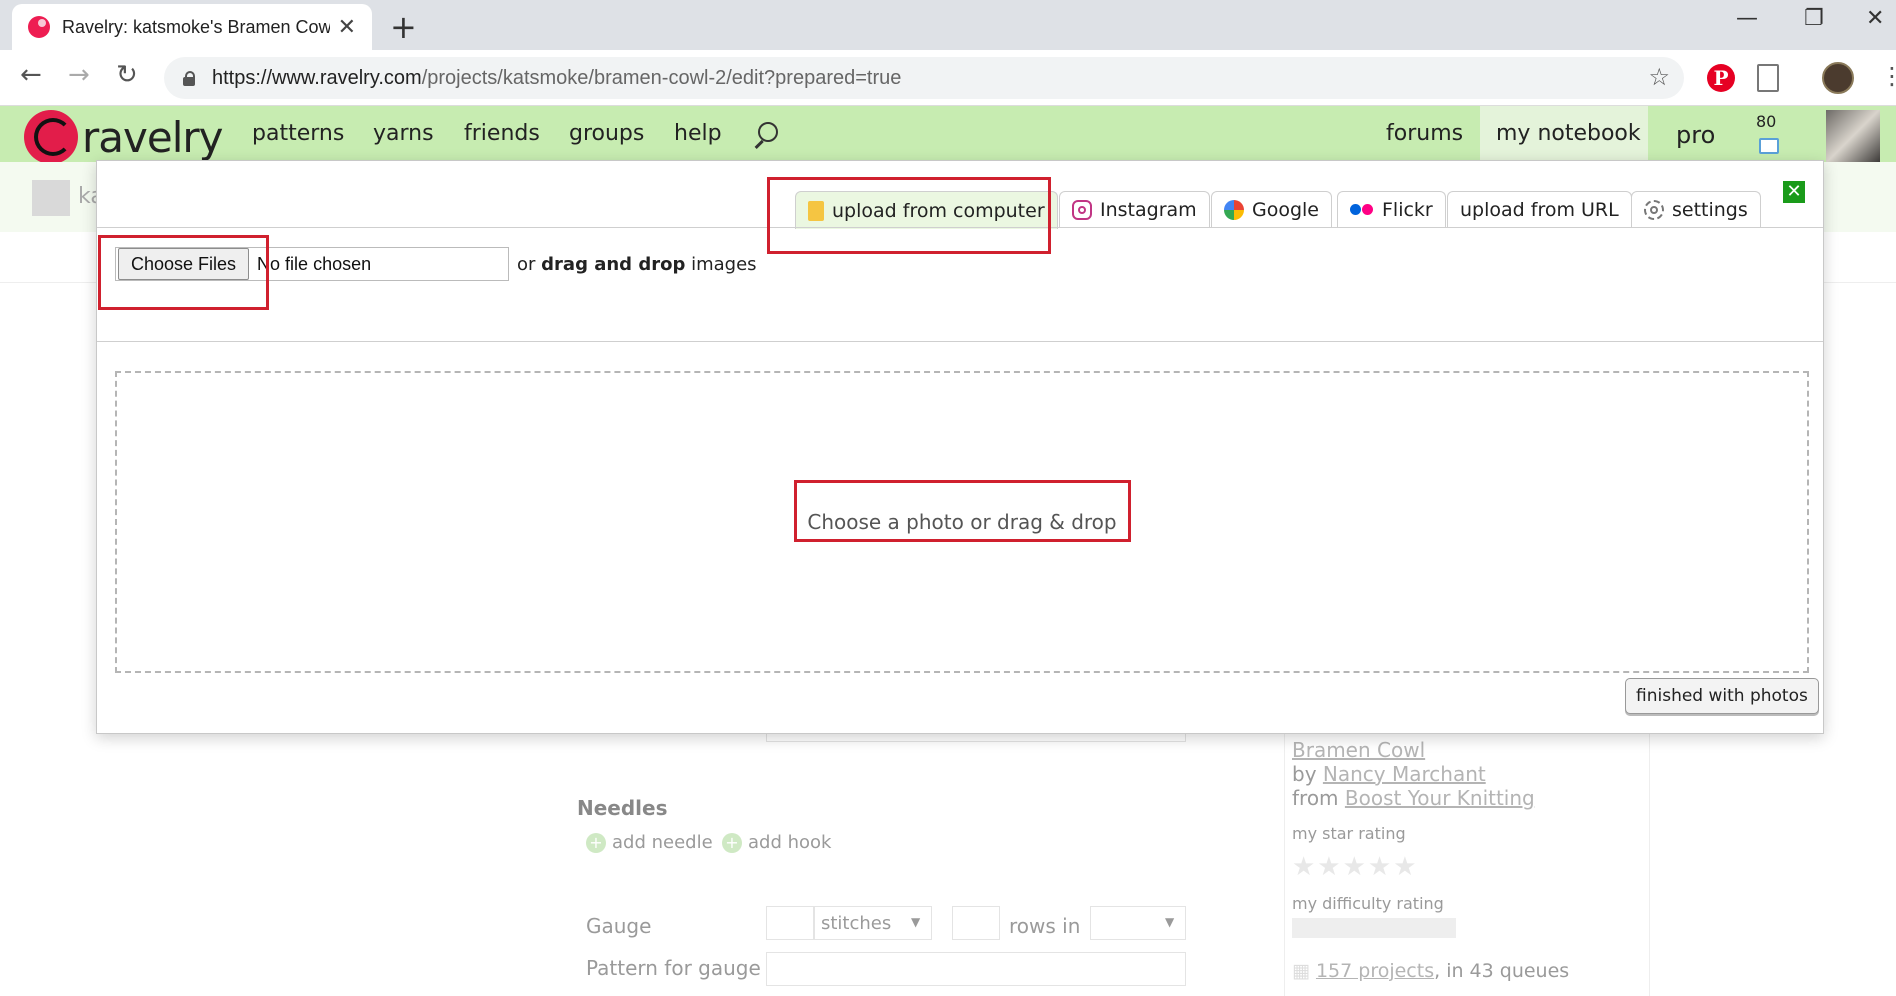 The image size is (1896, 996). What do you see at coordinates (1138, 923) in the screenshot?
I see `rows-in-select: ▼` at bounding box center [1138, 923].